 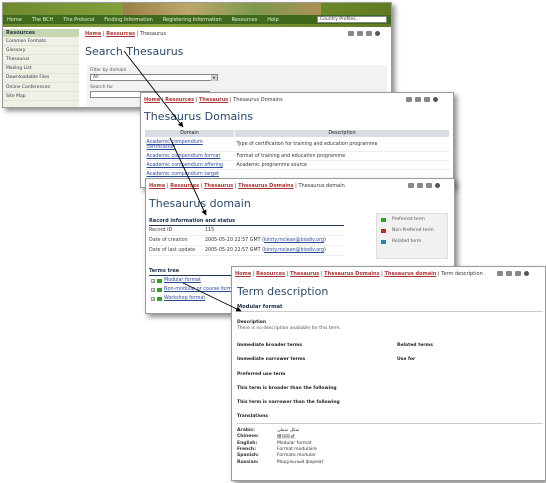 I want to click on domain-filter-value: All, so click(x=96, y=77).